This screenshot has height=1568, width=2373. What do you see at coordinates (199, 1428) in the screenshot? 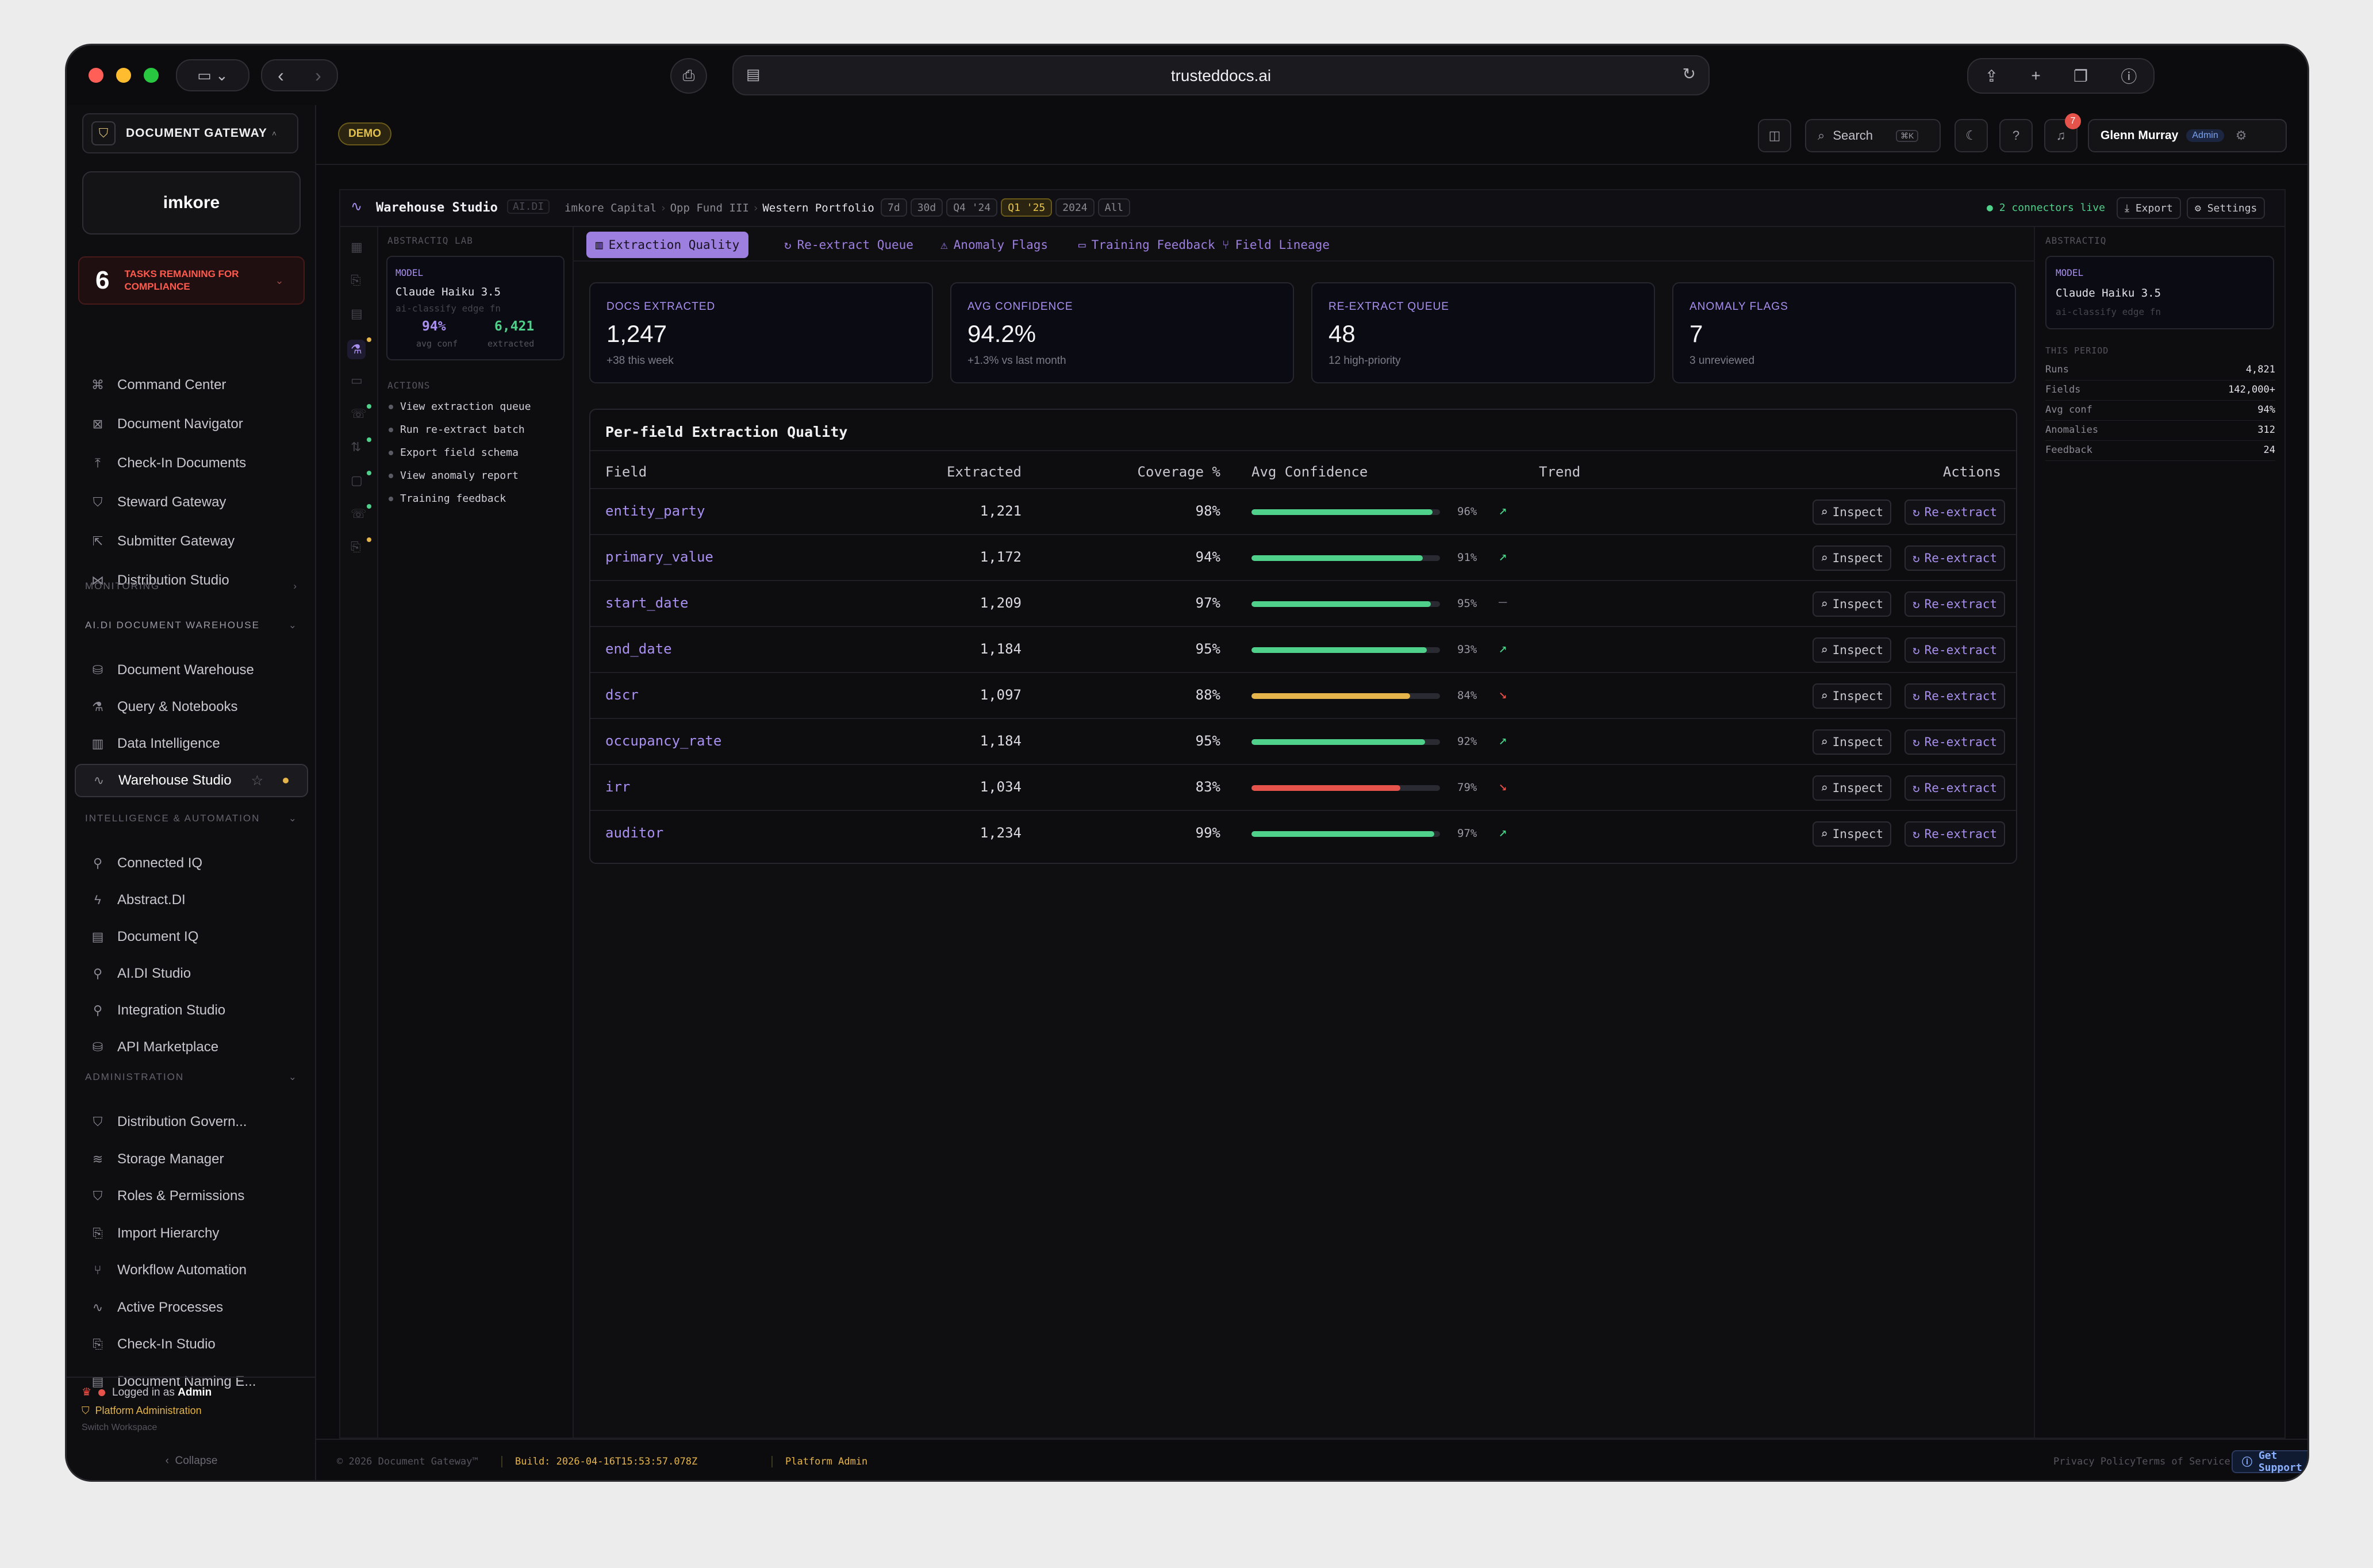
I see `switch-workspace-link: Switch Workspace` at bounding box center [199, 1428].